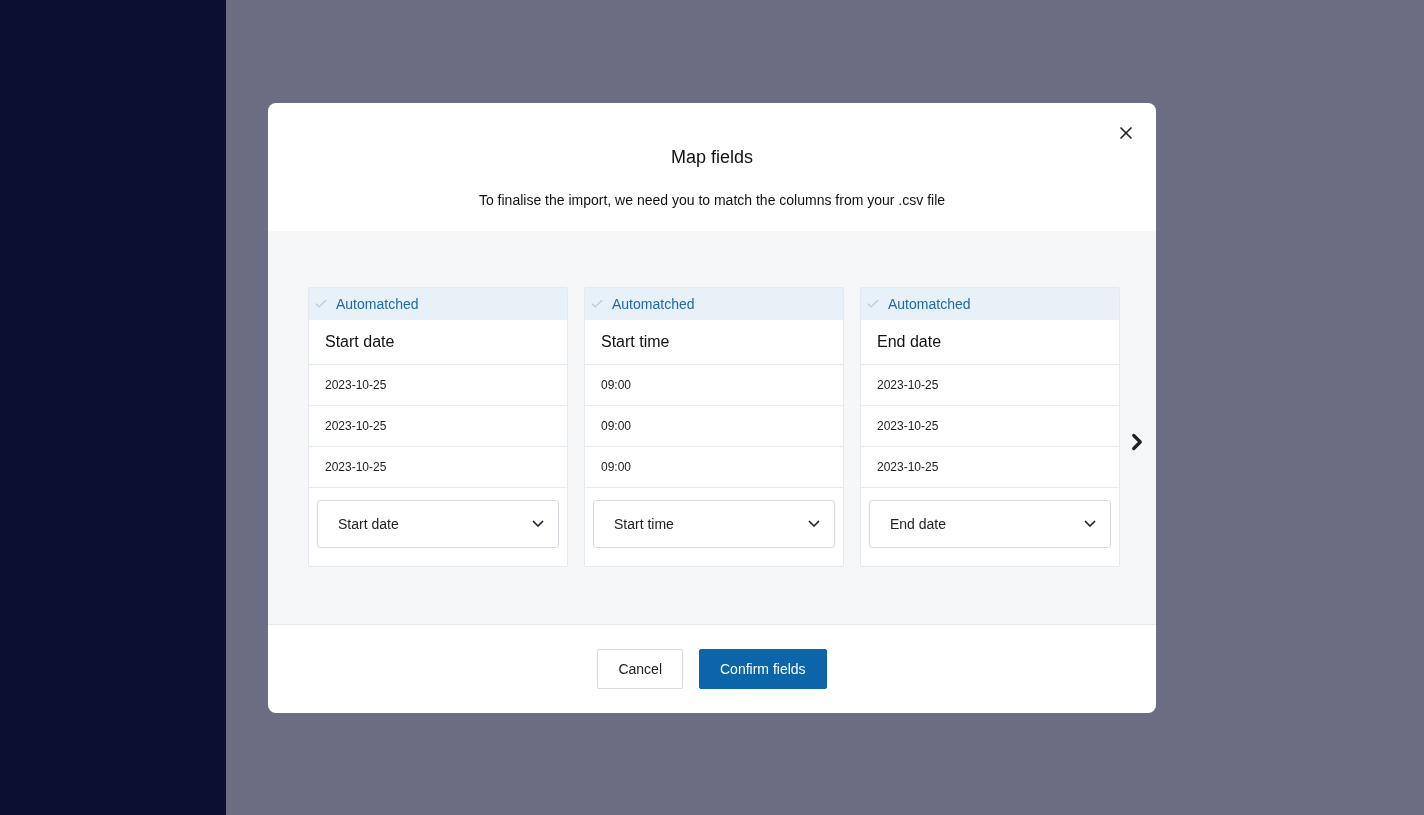  I want to click on cancel-button: Cancel, so click(640, 668).